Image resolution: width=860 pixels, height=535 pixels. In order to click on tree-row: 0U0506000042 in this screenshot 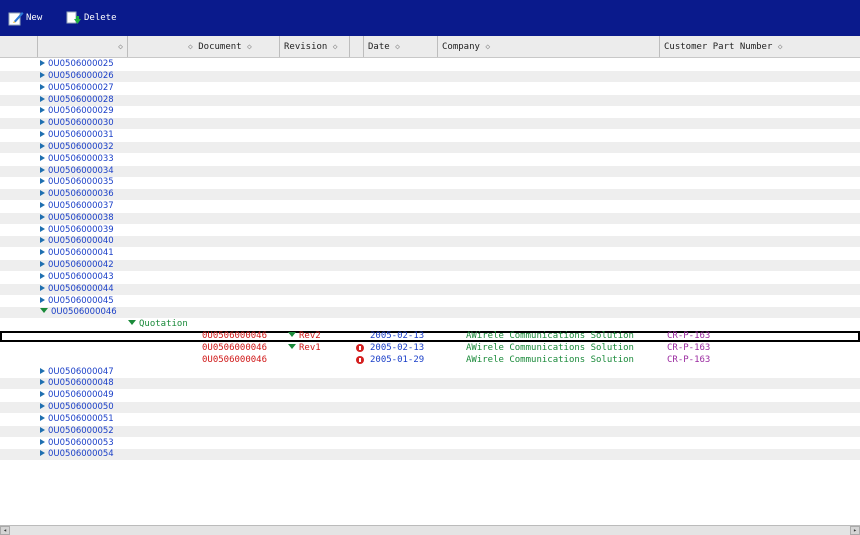, I will do `click(430, 266)`.